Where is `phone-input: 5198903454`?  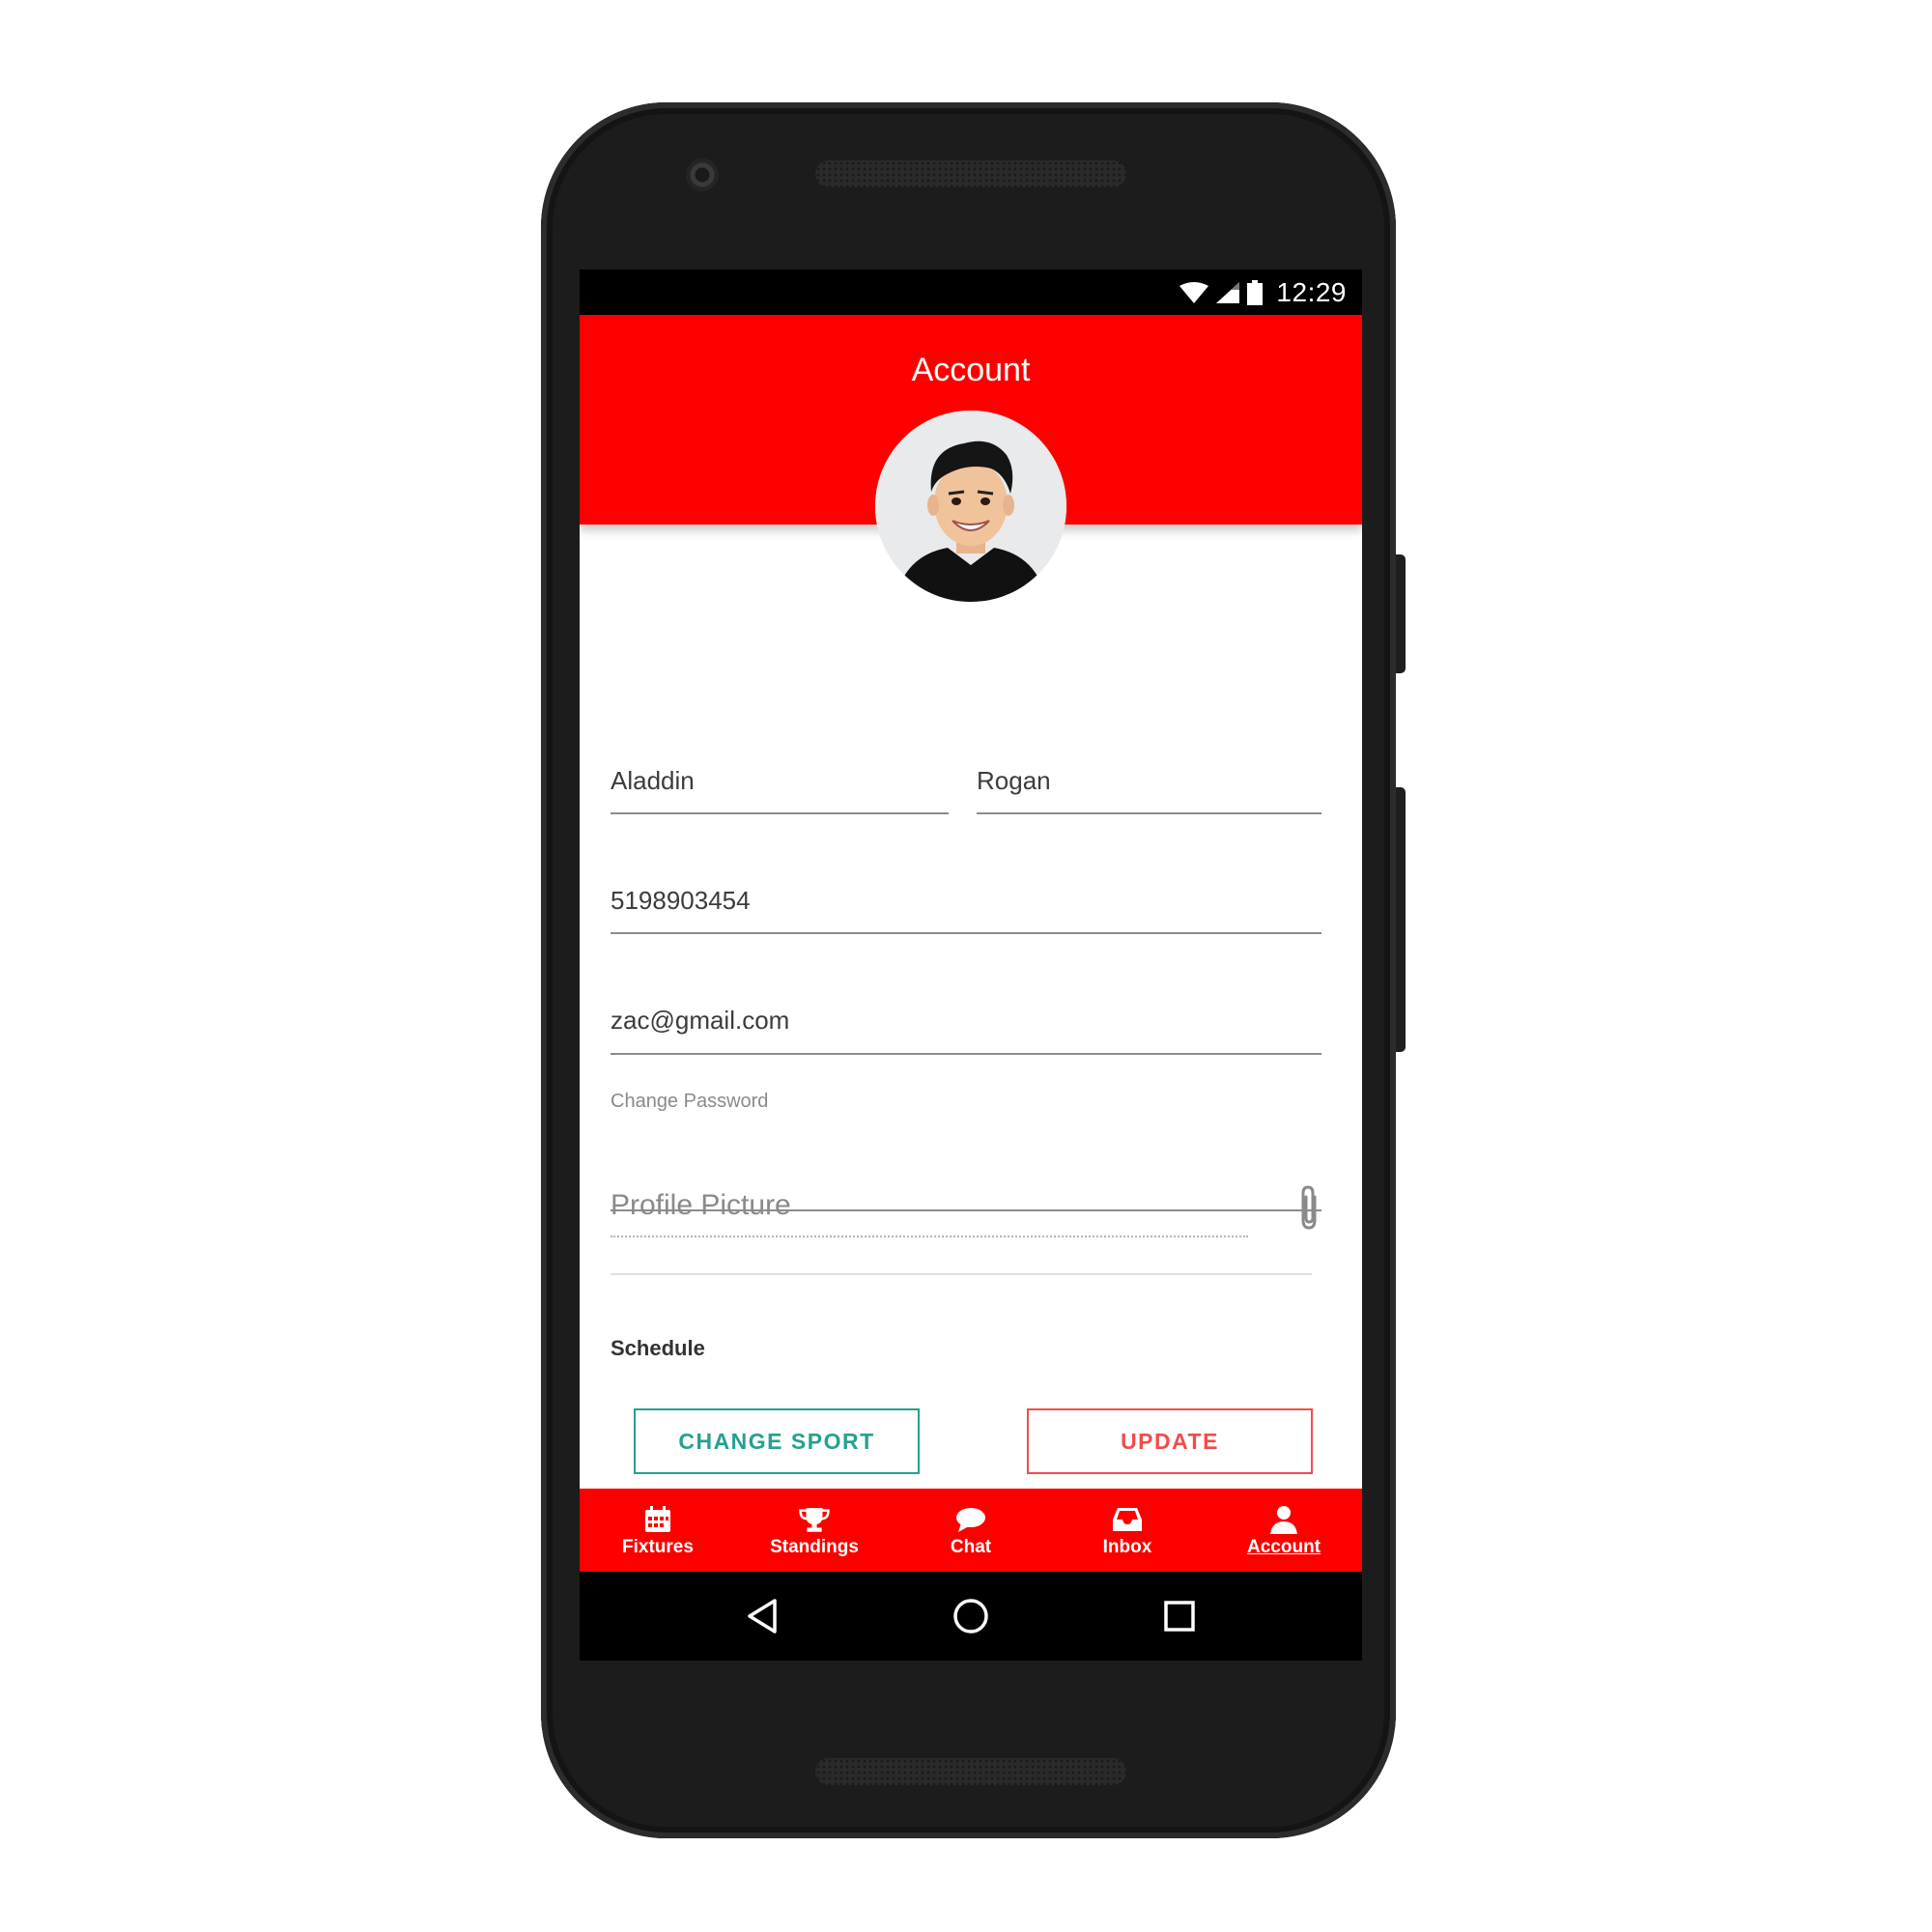
phone-input: 5198903454 is located at coordinates (681, 901).